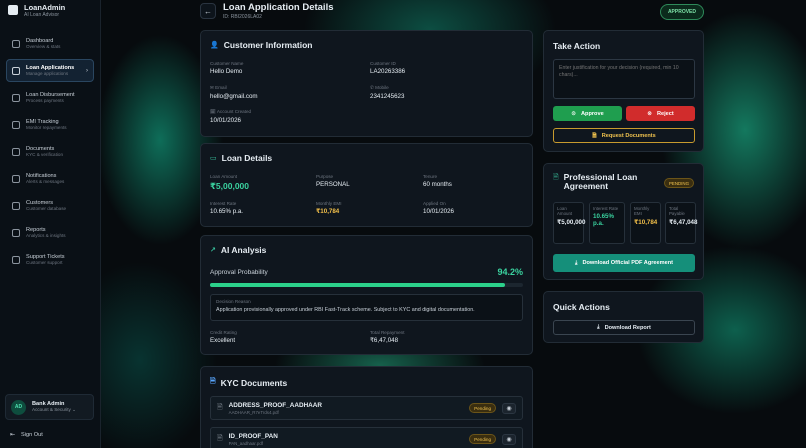  Describe the element at coordinates (623, 317) in the screenshot. I see `quick-actions-card: Quick Actions ⤓ Download Report` at that location.